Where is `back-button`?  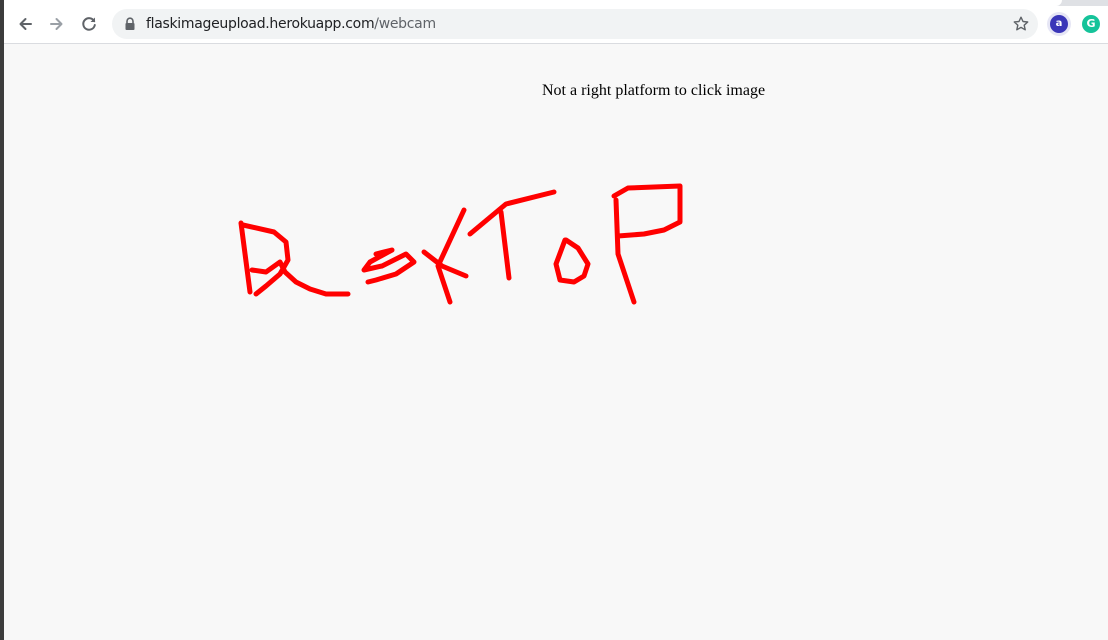 back-button is located at coordinates (25, 24).